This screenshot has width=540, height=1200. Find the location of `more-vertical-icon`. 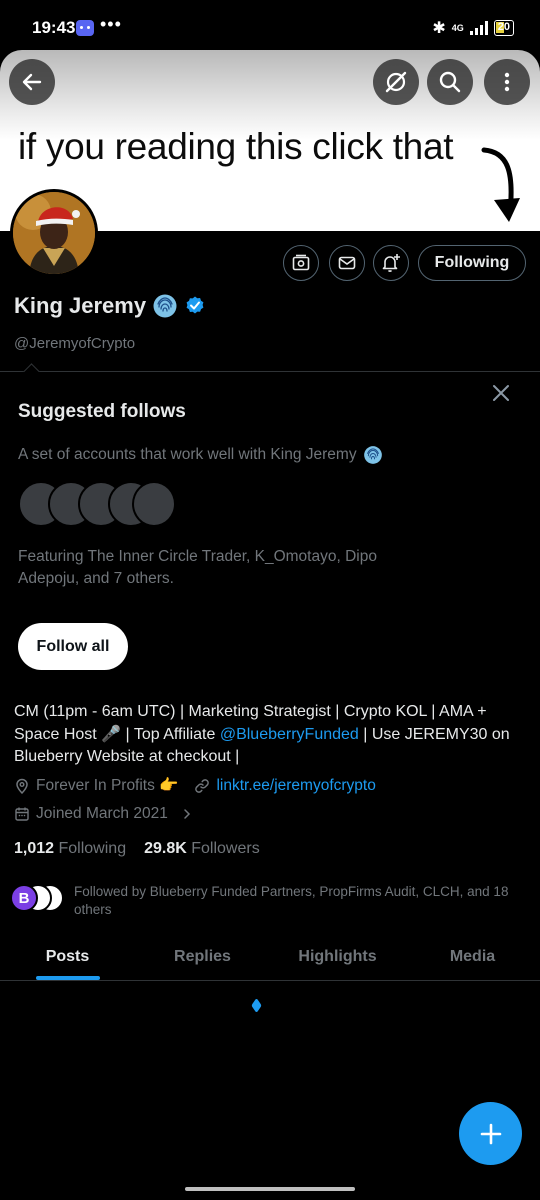

more-vertical-icon is located at coordinates (507, 82).